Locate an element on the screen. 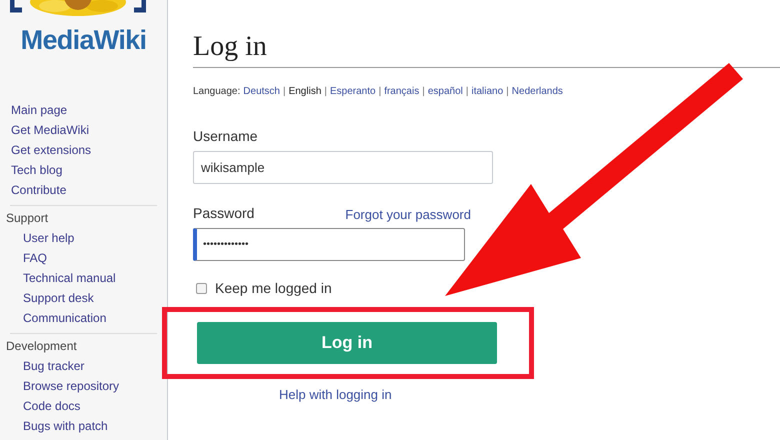  sidebar-link: FAQ is located at coordinates (83, 258).